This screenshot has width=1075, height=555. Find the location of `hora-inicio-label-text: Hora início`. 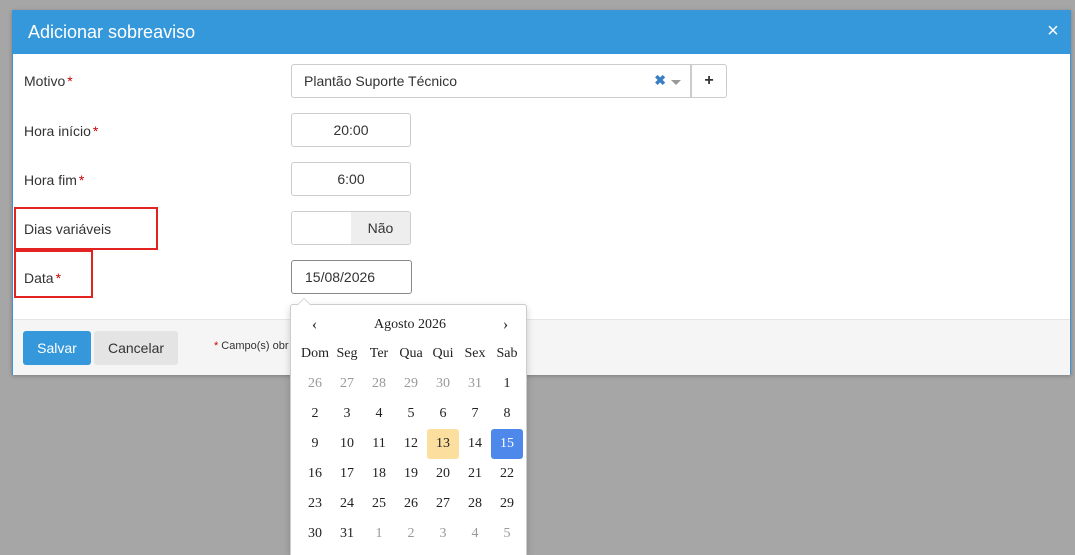

hora-inicio-label-text: Hora início is located at coordinates (57, 131).